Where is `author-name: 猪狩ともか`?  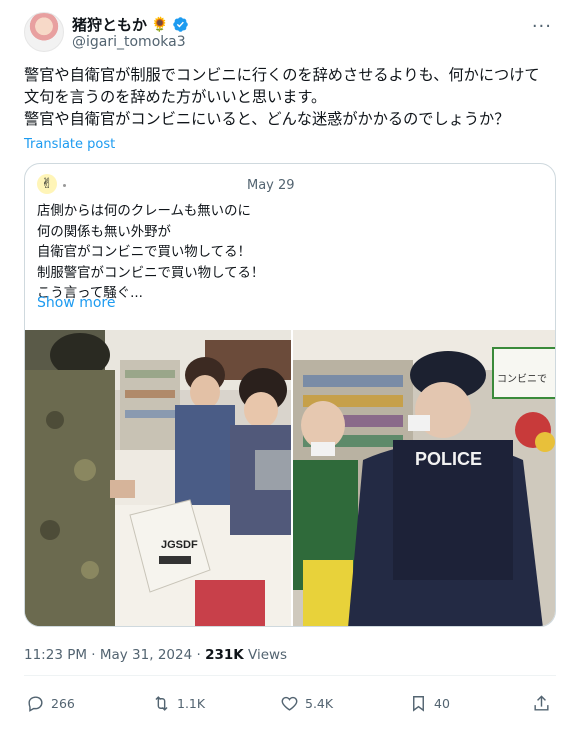
author-name: 猪狩ともか is located at coordinates (109, 24).